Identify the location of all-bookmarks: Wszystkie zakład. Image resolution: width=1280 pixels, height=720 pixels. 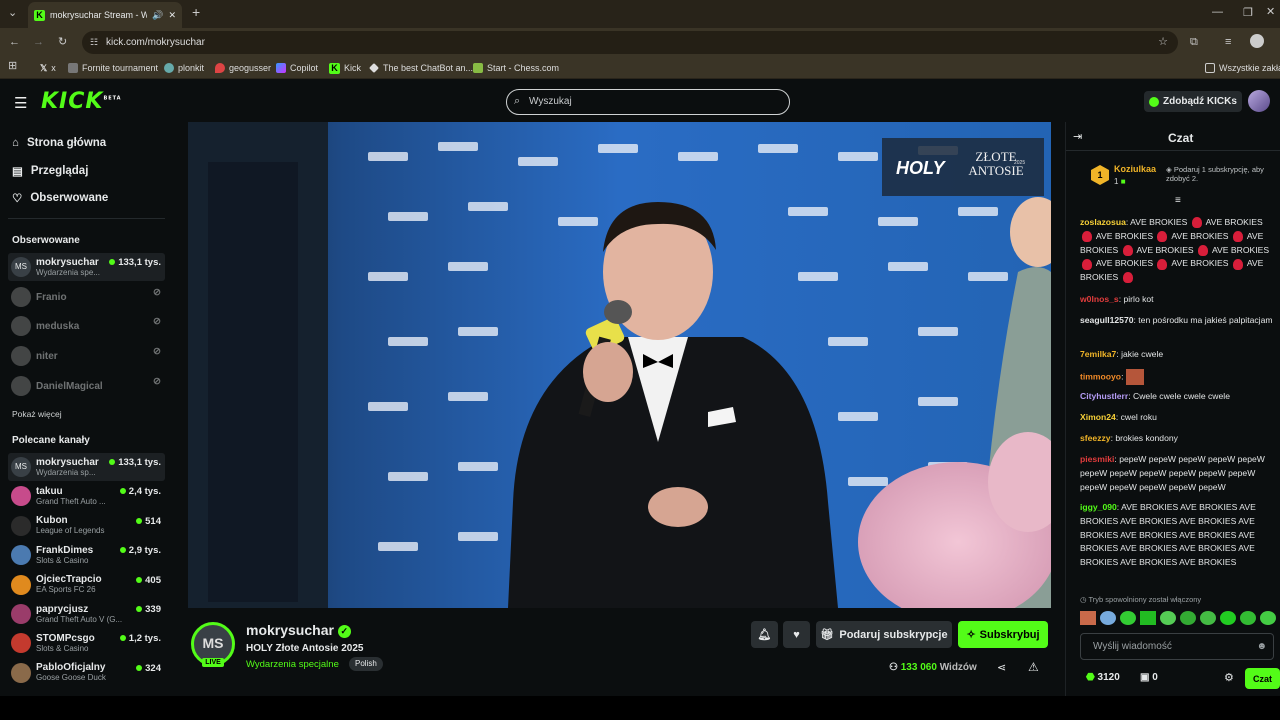
(1242, 68).